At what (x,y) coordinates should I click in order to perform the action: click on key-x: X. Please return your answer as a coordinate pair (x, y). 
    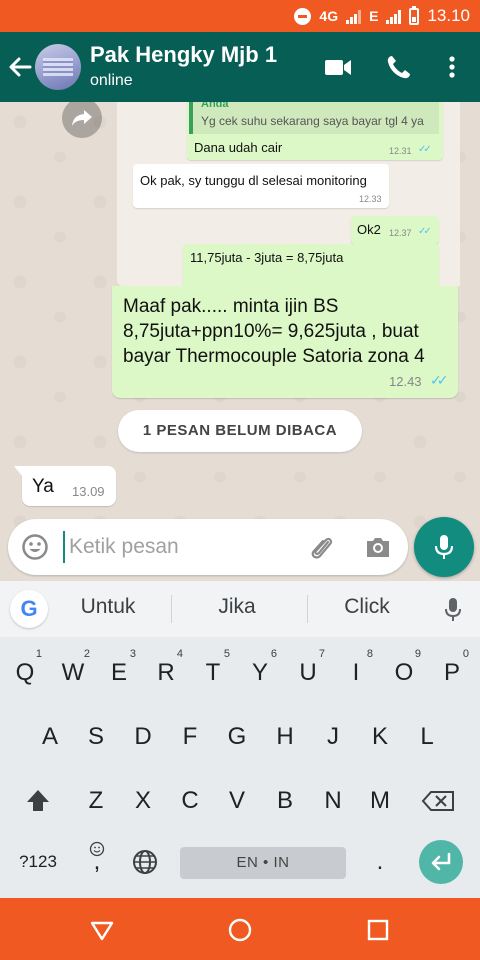
    Looking at the image, I should click on (143, 801).